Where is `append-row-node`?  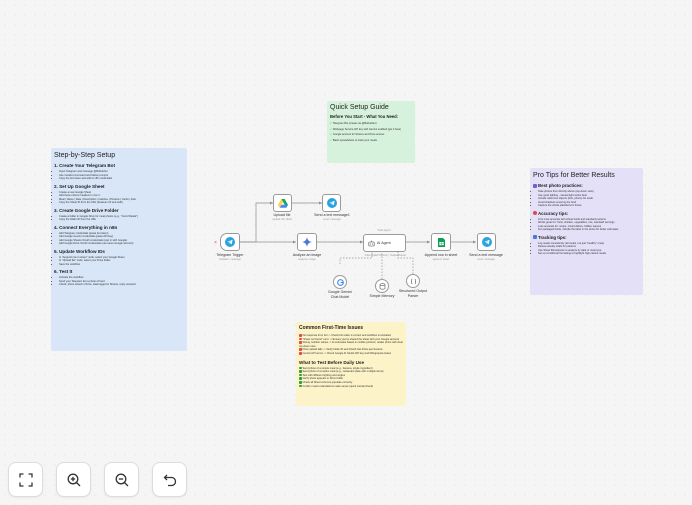
append-row-node is located at coordinates (441, 242).